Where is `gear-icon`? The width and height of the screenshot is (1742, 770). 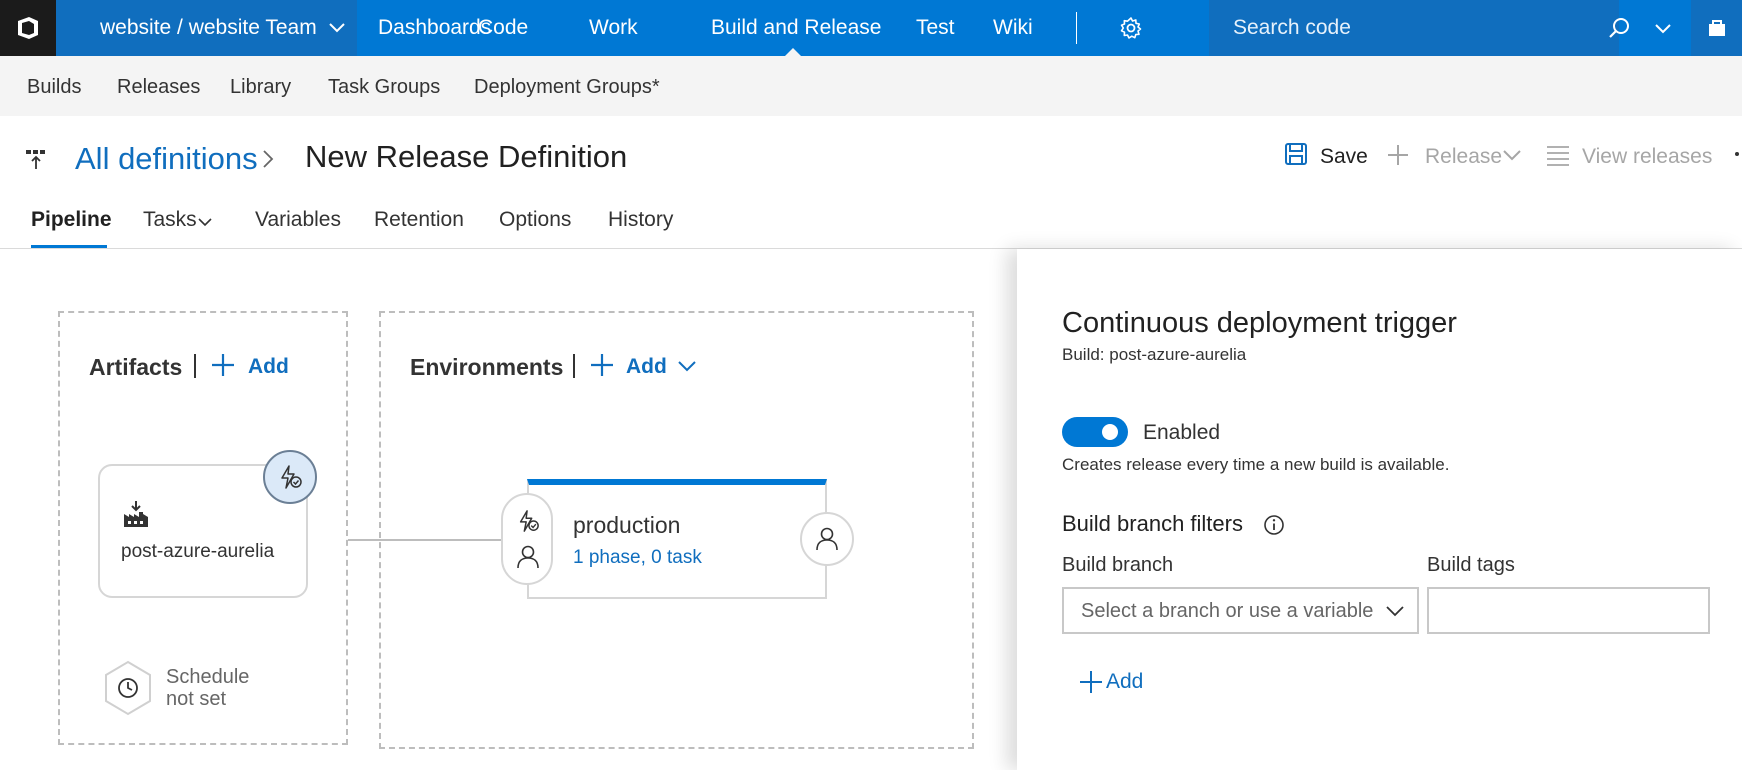
gear-icon is located at coordinates (1131, 30).